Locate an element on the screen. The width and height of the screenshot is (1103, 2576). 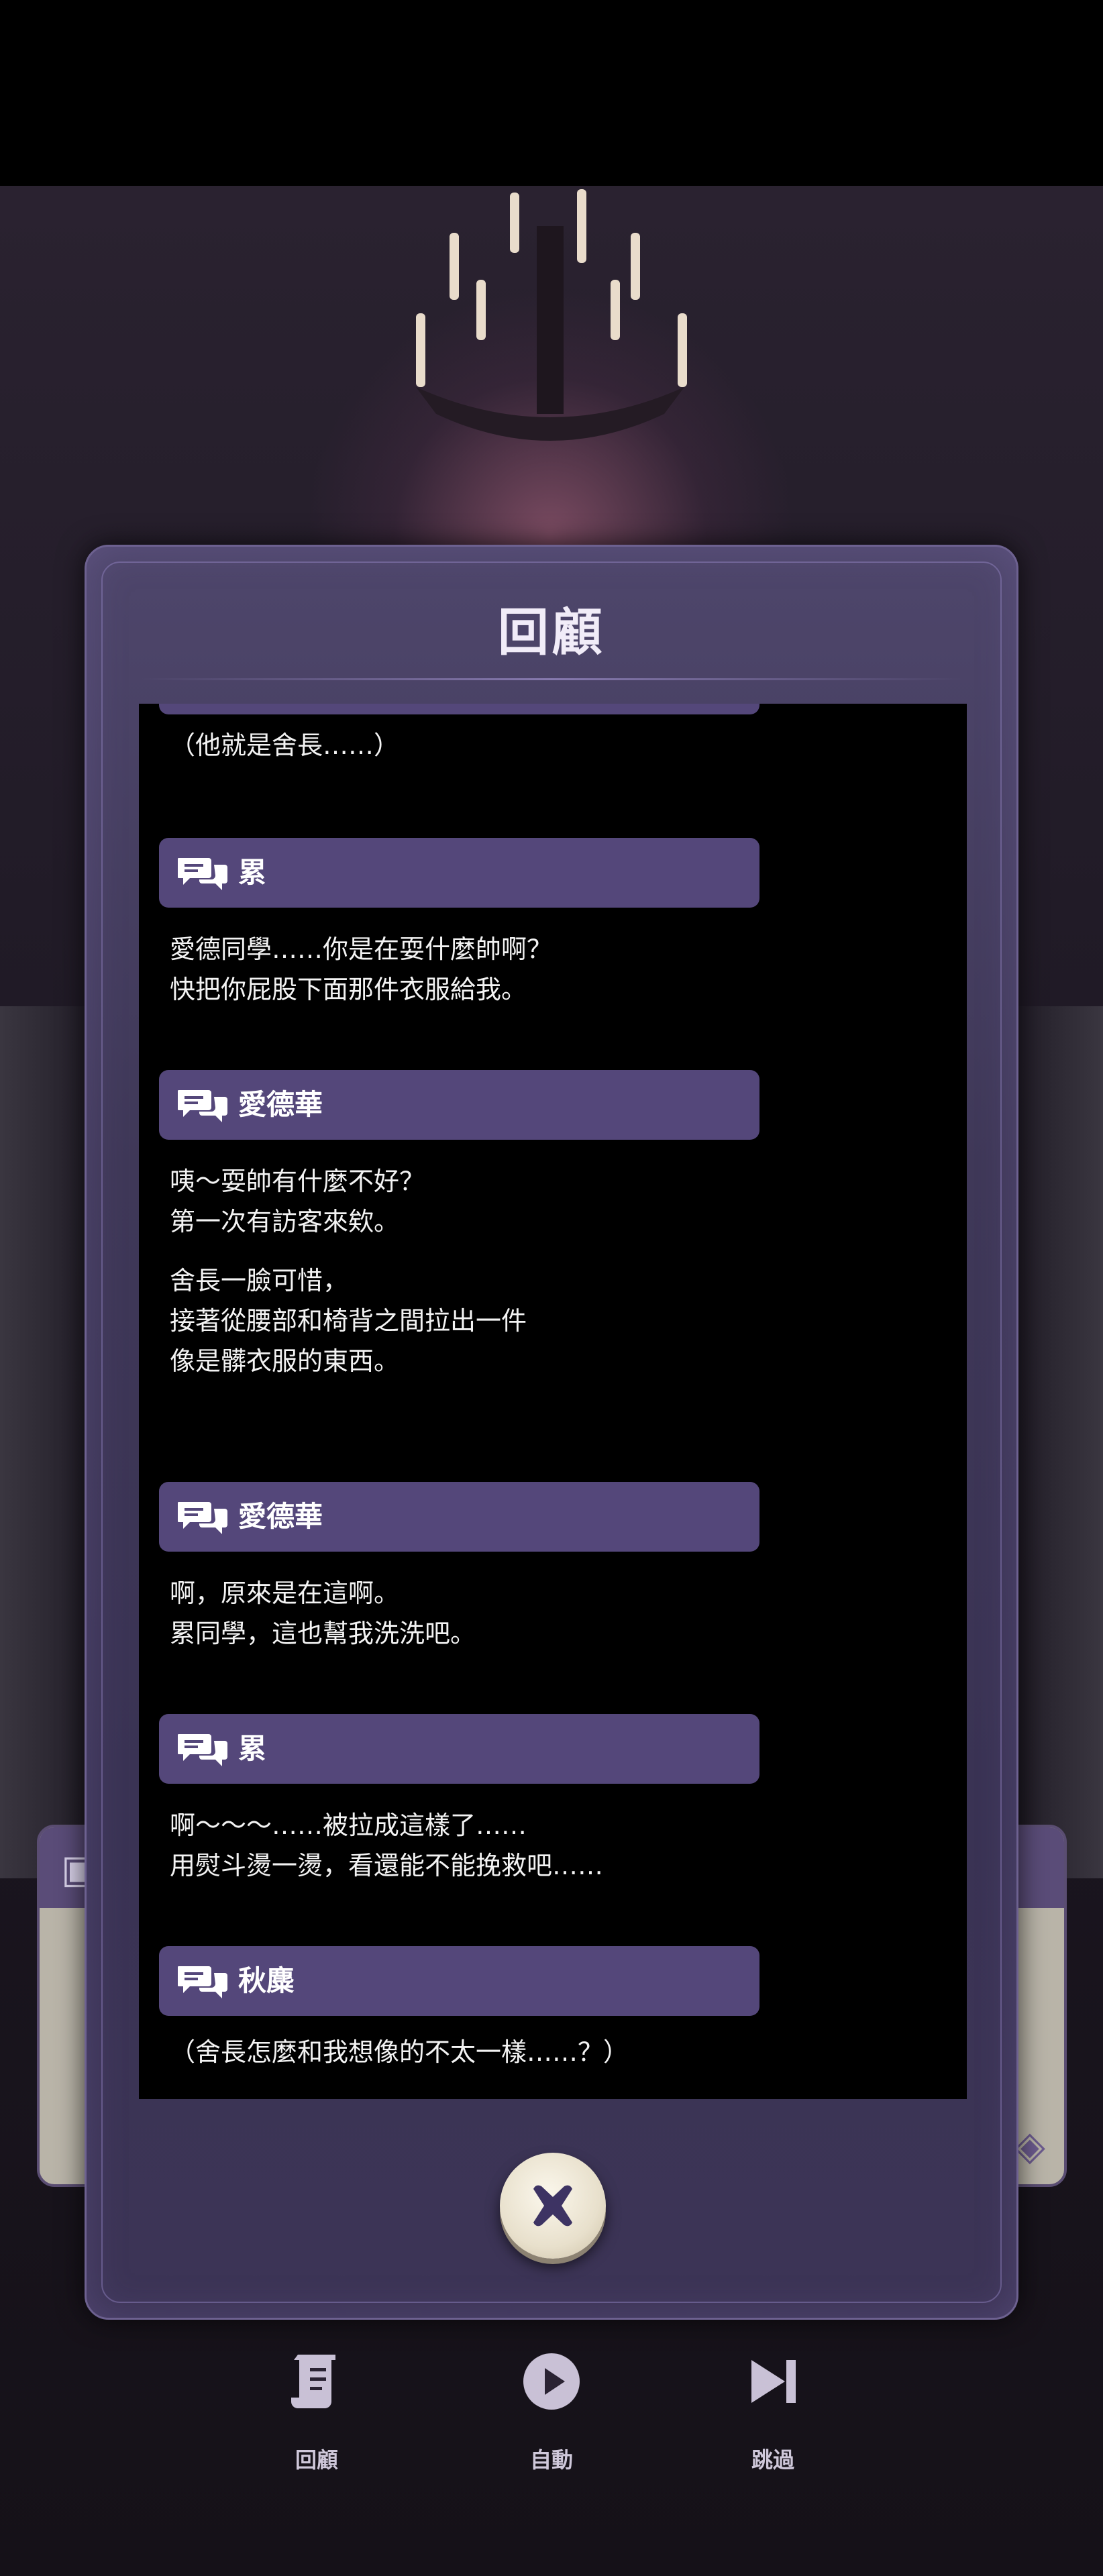
title-divider is located at coordinates (551, 679).